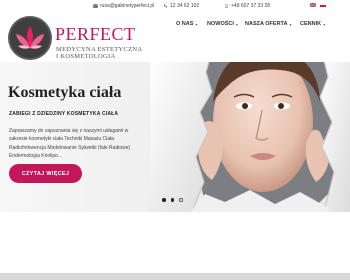 The height and width of the screenshot is (280, 350). Describe the element at coordinates (99, 49) in the screenshot. I see `brand-tagline-1: MEDYCYNA ESTETYCZNA` at that location.